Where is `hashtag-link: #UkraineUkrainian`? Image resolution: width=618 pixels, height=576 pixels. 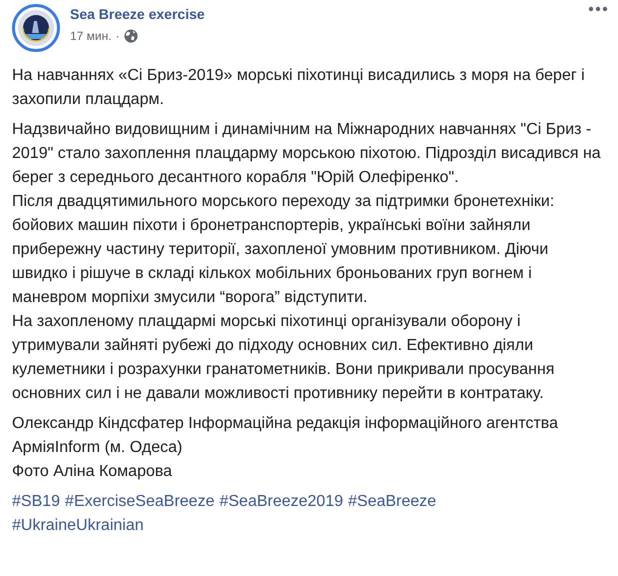 hashtag-link: #UkraineUkrainian is located at coordinates (78, 526).